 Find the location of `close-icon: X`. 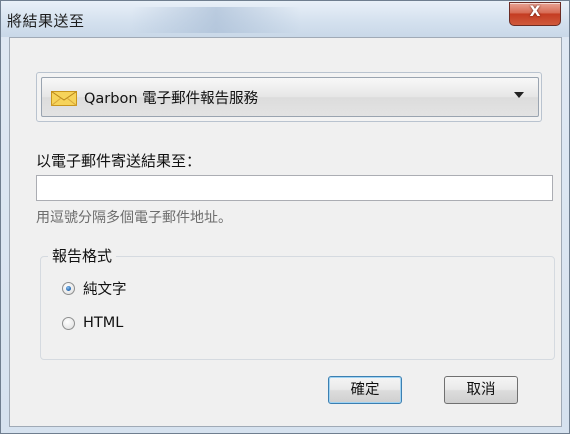

close-icon: X is located at coordinates (535, 12).